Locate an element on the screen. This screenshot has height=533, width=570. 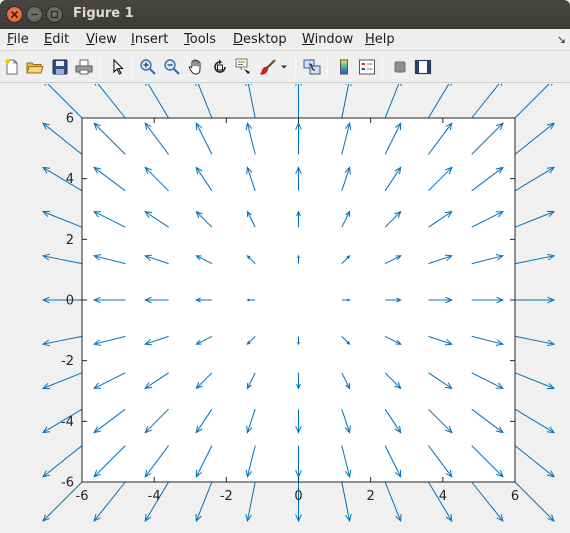
pan-button is located at coordinates (196, 67).